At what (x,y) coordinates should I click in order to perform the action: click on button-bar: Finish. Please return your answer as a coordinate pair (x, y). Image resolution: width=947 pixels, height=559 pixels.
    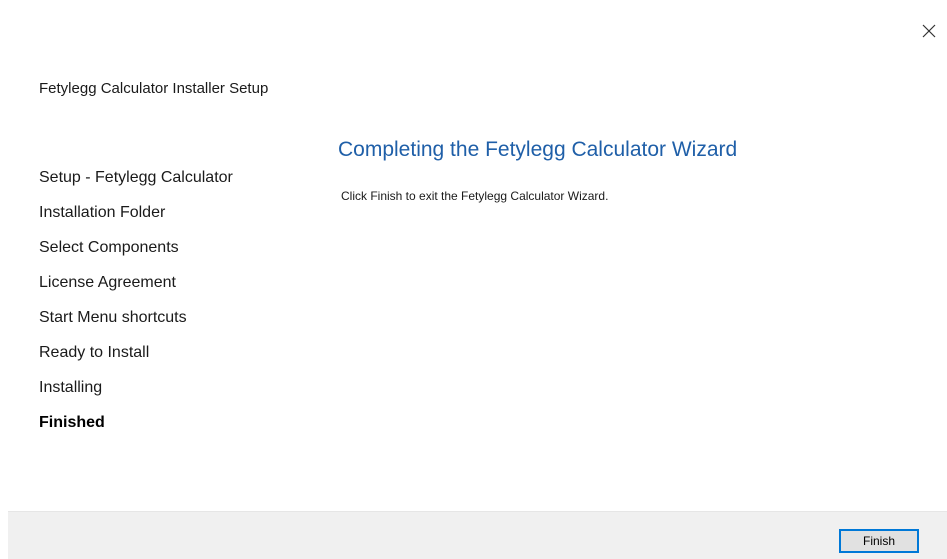
    Looking at the image, I should click on (477, 535).